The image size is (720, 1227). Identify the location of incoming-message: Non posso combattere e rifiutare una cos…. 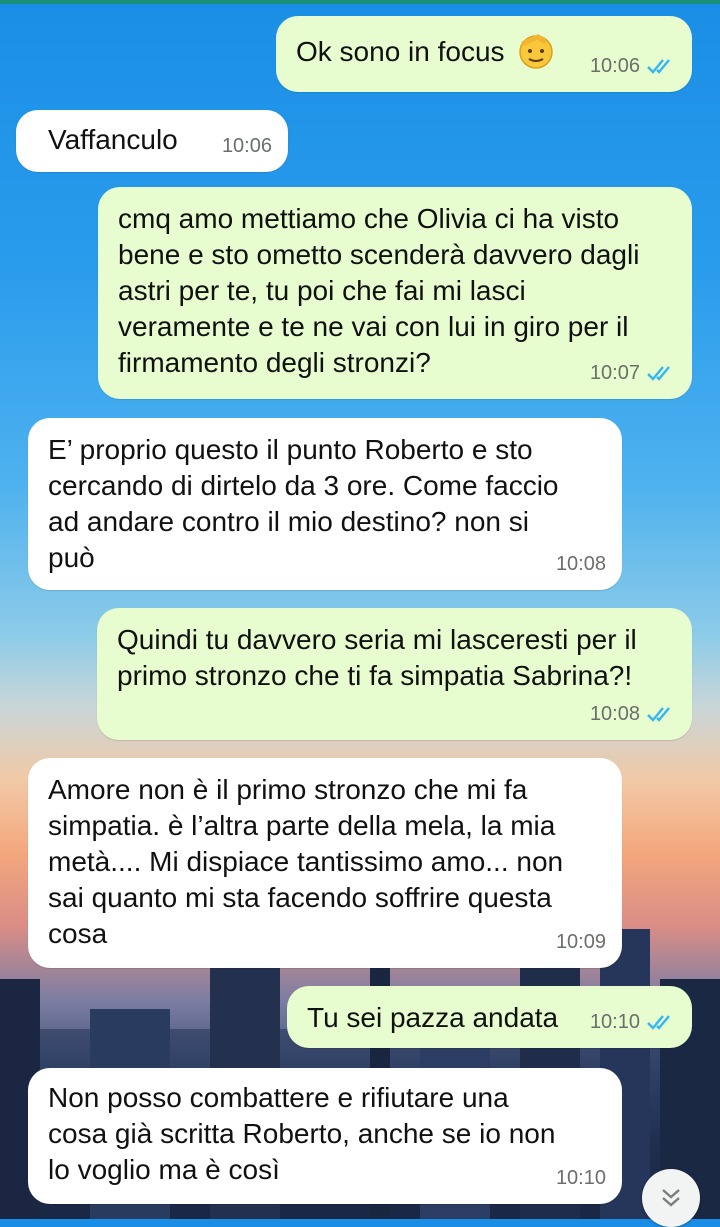
(325, 1136).